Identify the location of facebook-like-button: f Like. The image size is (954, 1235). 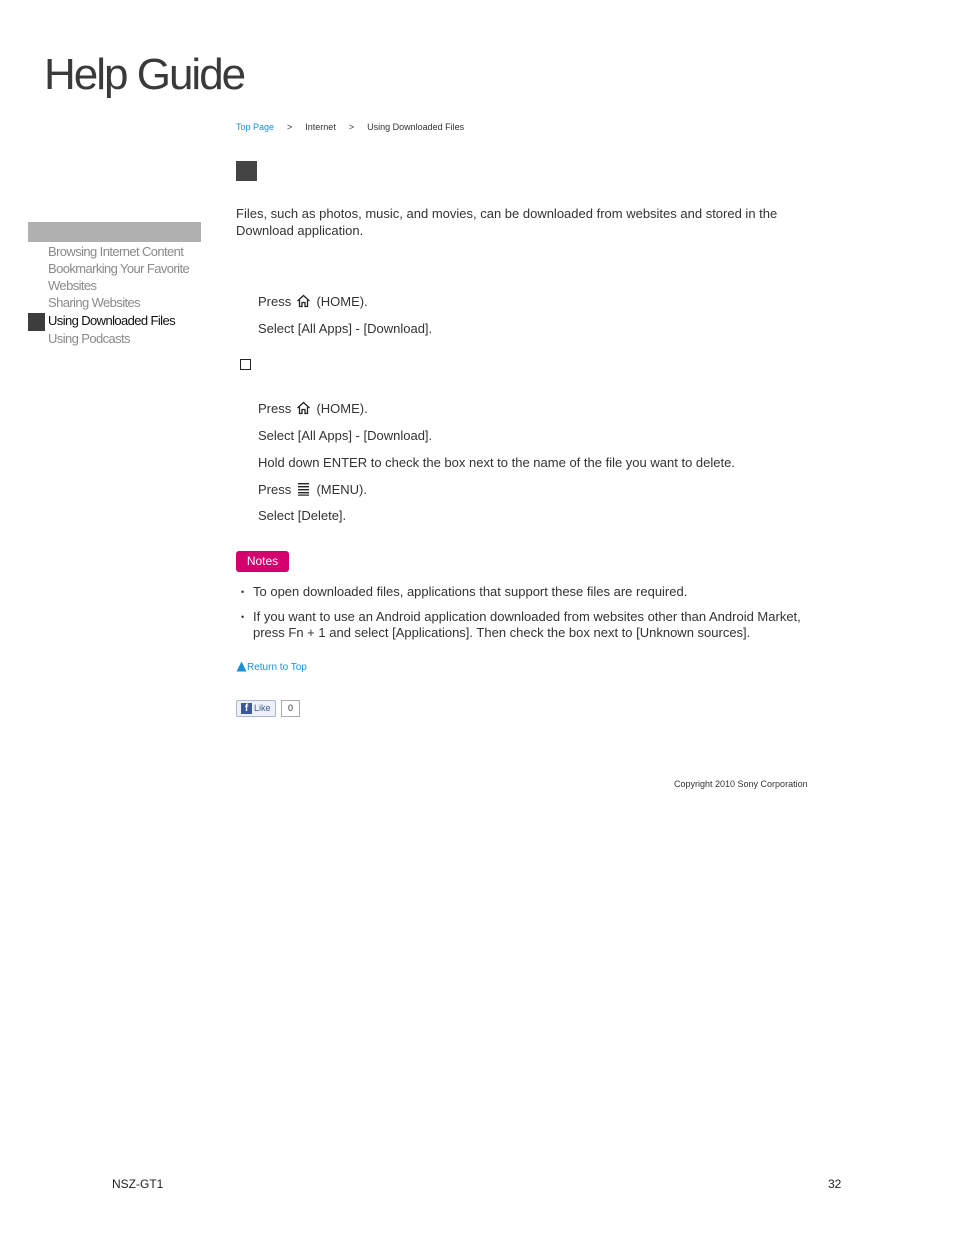
(256, 708).